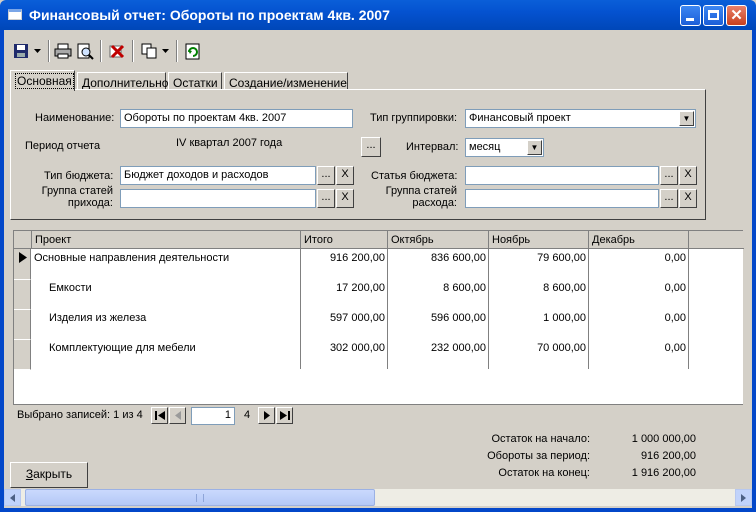 The height and width of the screenshot is (512, 756). Describe the element at coordinates (520, 118) in the screenshot. I see `grouping-value: Финансовый проект` at that location.